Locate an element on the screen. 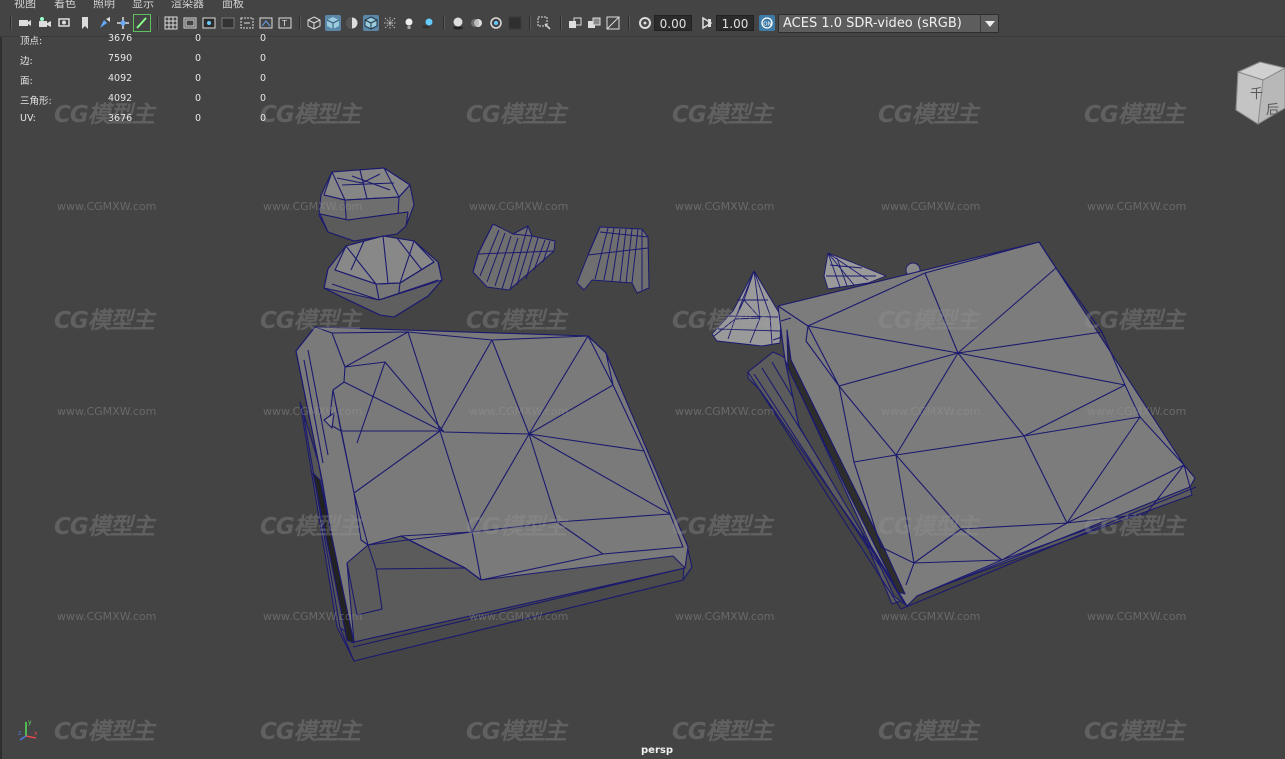  field-chart-icon is located at coordinates (247, 23).